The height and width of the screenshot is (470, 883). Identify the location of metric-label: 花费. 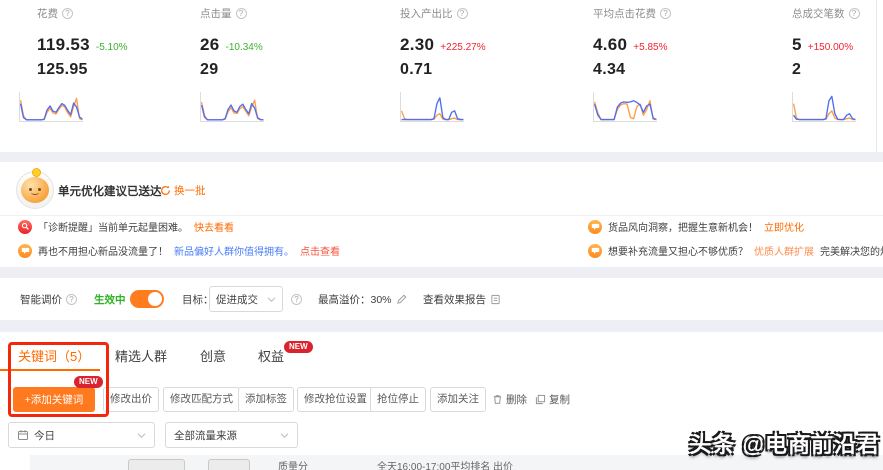
(47, 14).